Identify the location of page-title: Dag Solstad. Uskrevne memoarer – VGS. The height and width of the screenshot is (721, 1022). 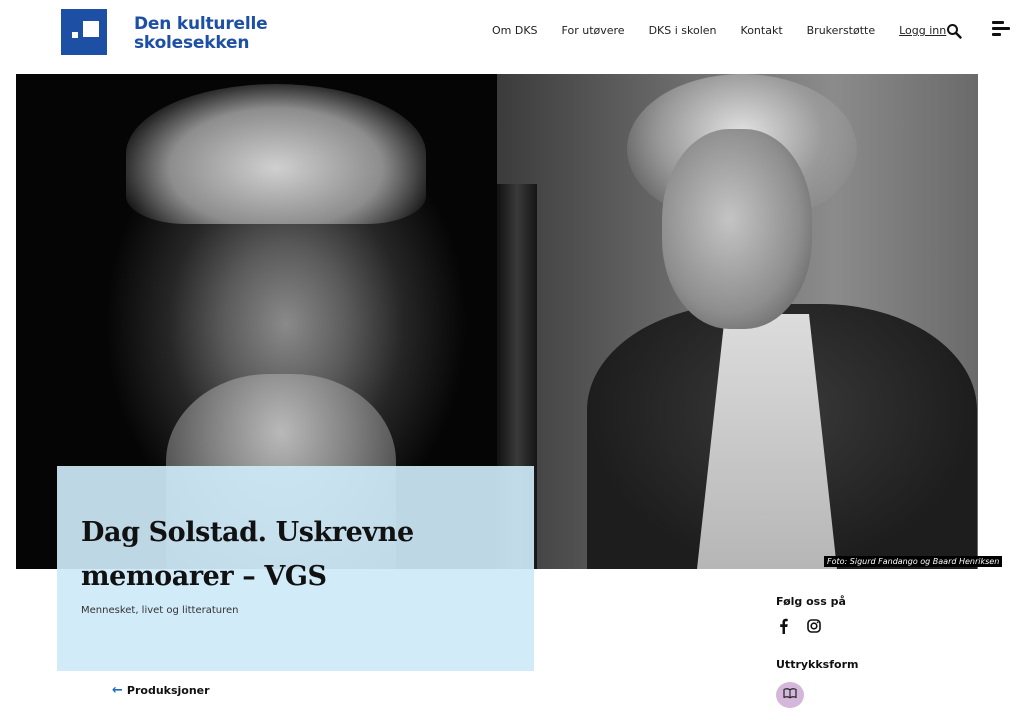
(247, 554).